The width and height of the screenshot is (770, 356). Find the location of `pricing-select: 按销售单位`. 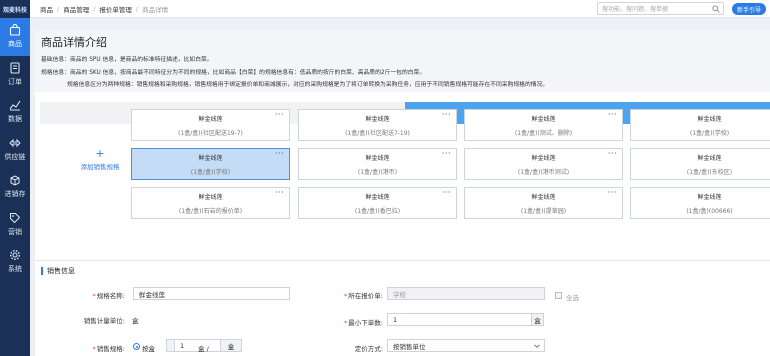

pricing-select: 按销售单位 is located at coordinates (466, 345).